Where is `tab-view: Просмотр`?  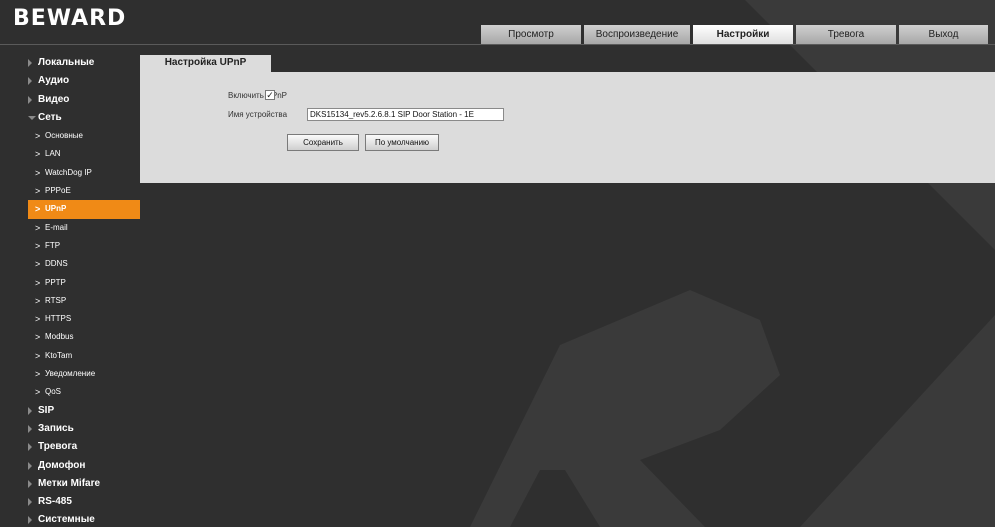
tab-view: Просмотр is located at coordinates (531, 34).